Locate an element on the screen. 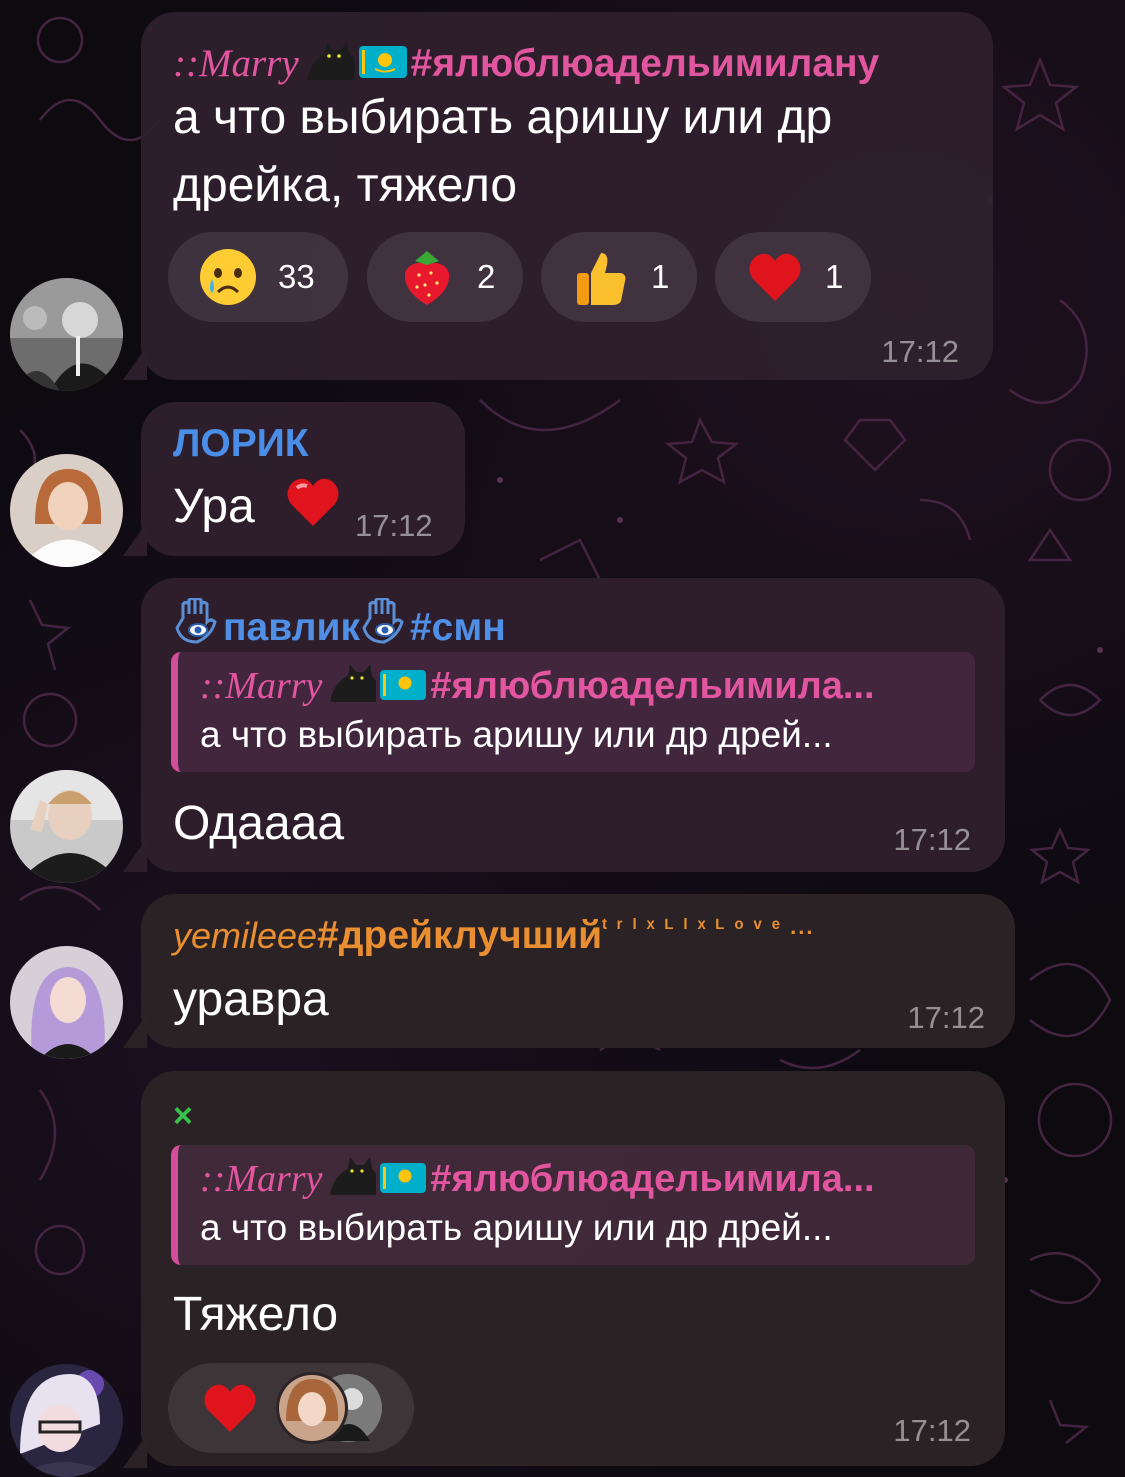  crying-face-emoji-icon is located at coordinates (228, 277).